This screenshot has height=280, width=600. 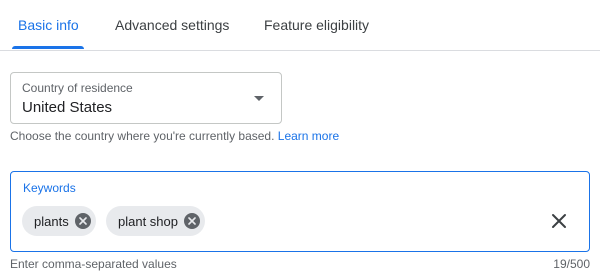 What do you see at coordinates (559, 221) in the screenshot?
I see `close-icon` at bounding box center [559, 221].